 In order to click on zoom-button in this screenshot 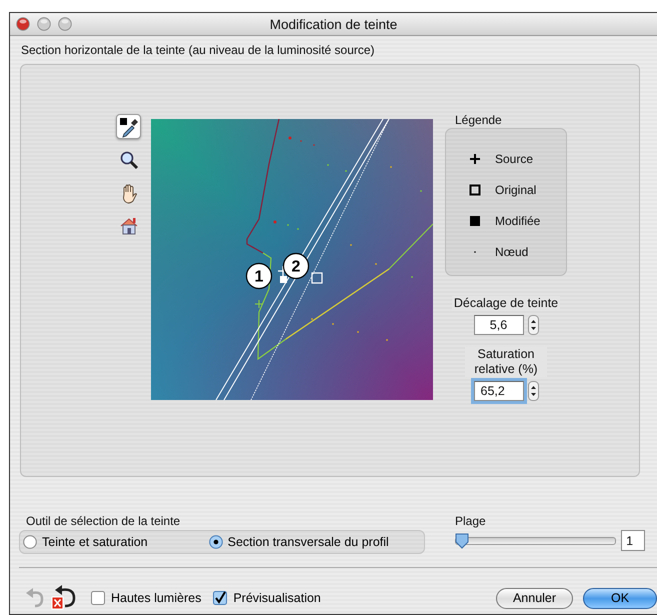, I will do `click(65, 24)`.